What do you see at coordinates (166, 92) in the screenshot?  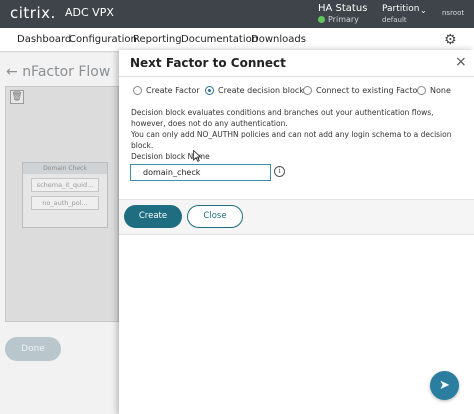 I see `option-create-factor: Create Factor` at bounding box center [166, 92].